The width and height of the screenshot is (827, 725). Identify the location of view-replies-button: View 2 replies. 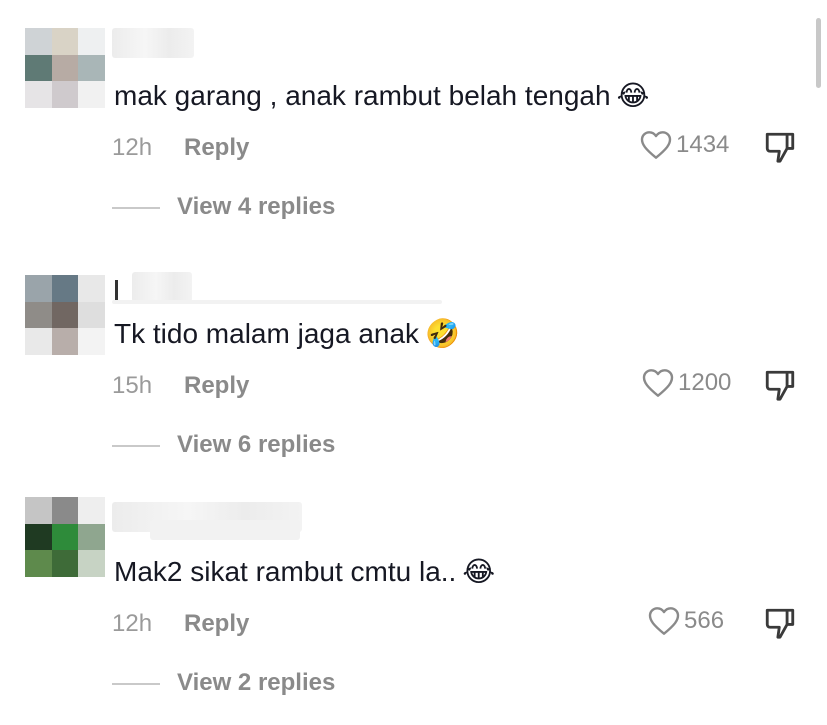
(256, 683).